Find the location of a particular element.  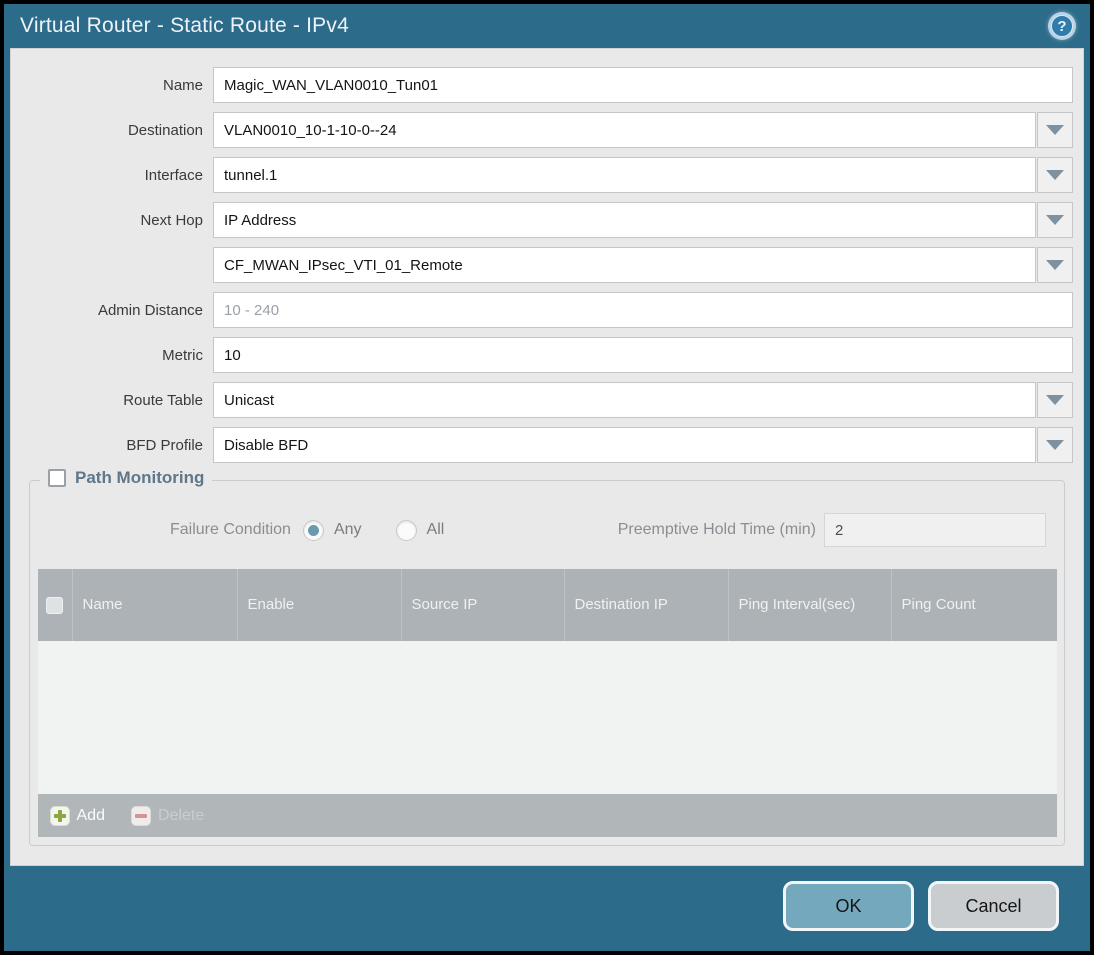

name-label: Name is located at coordinates (182, 85).